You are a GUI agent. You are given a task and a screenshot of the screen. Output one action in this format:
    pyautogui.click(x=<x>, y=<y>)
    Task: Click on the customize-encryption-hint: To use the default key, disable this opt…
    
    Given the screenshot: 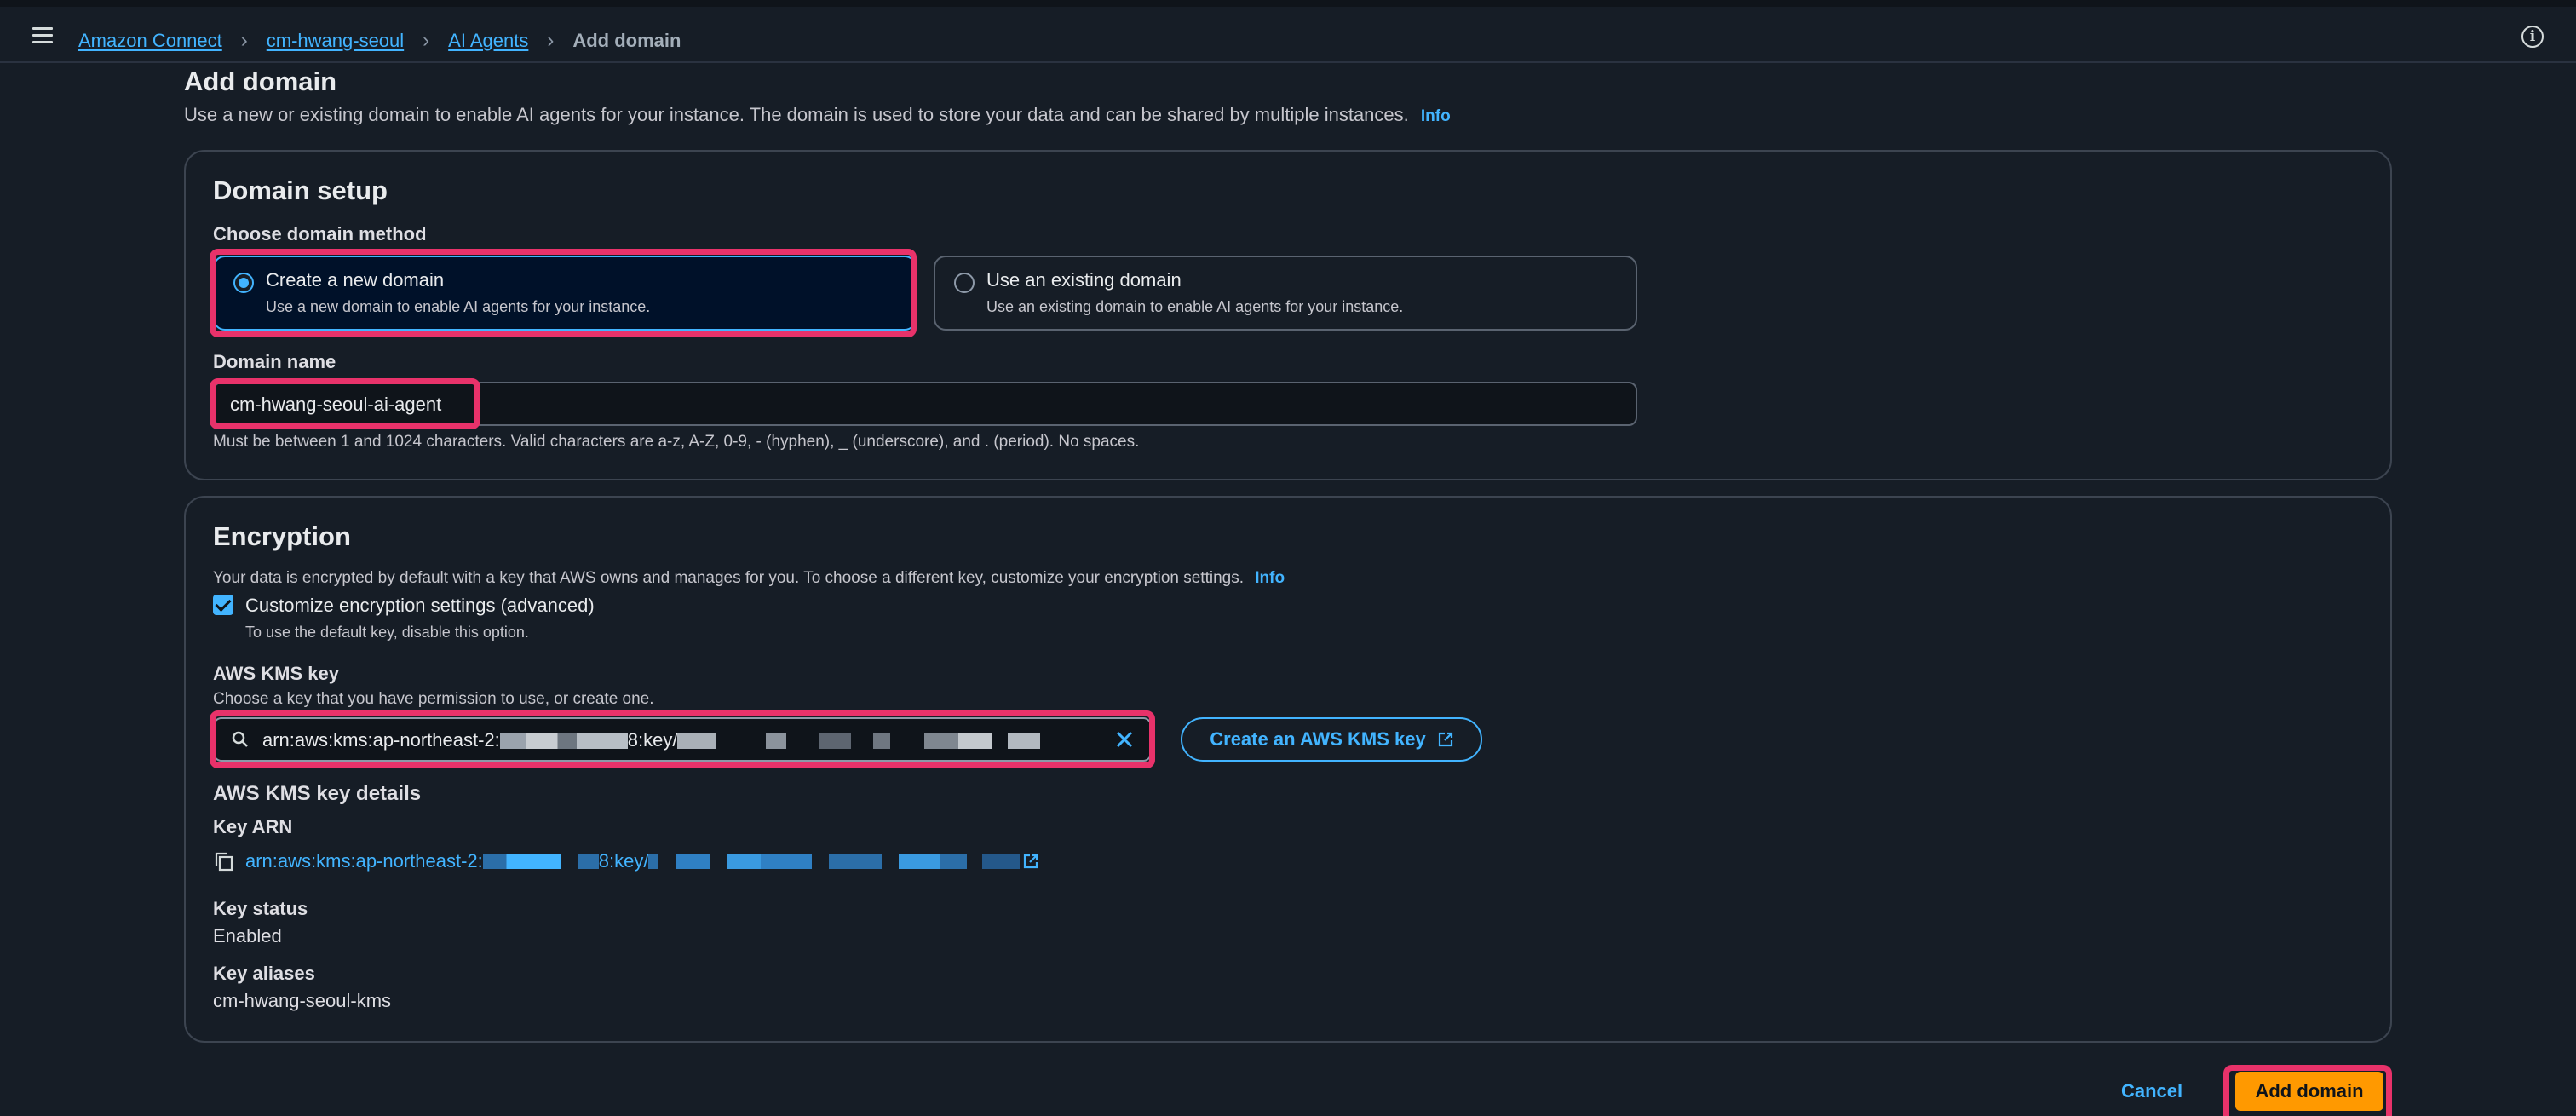 What is the action you would take?
    pyautogui.click(x=387, y=632)
    